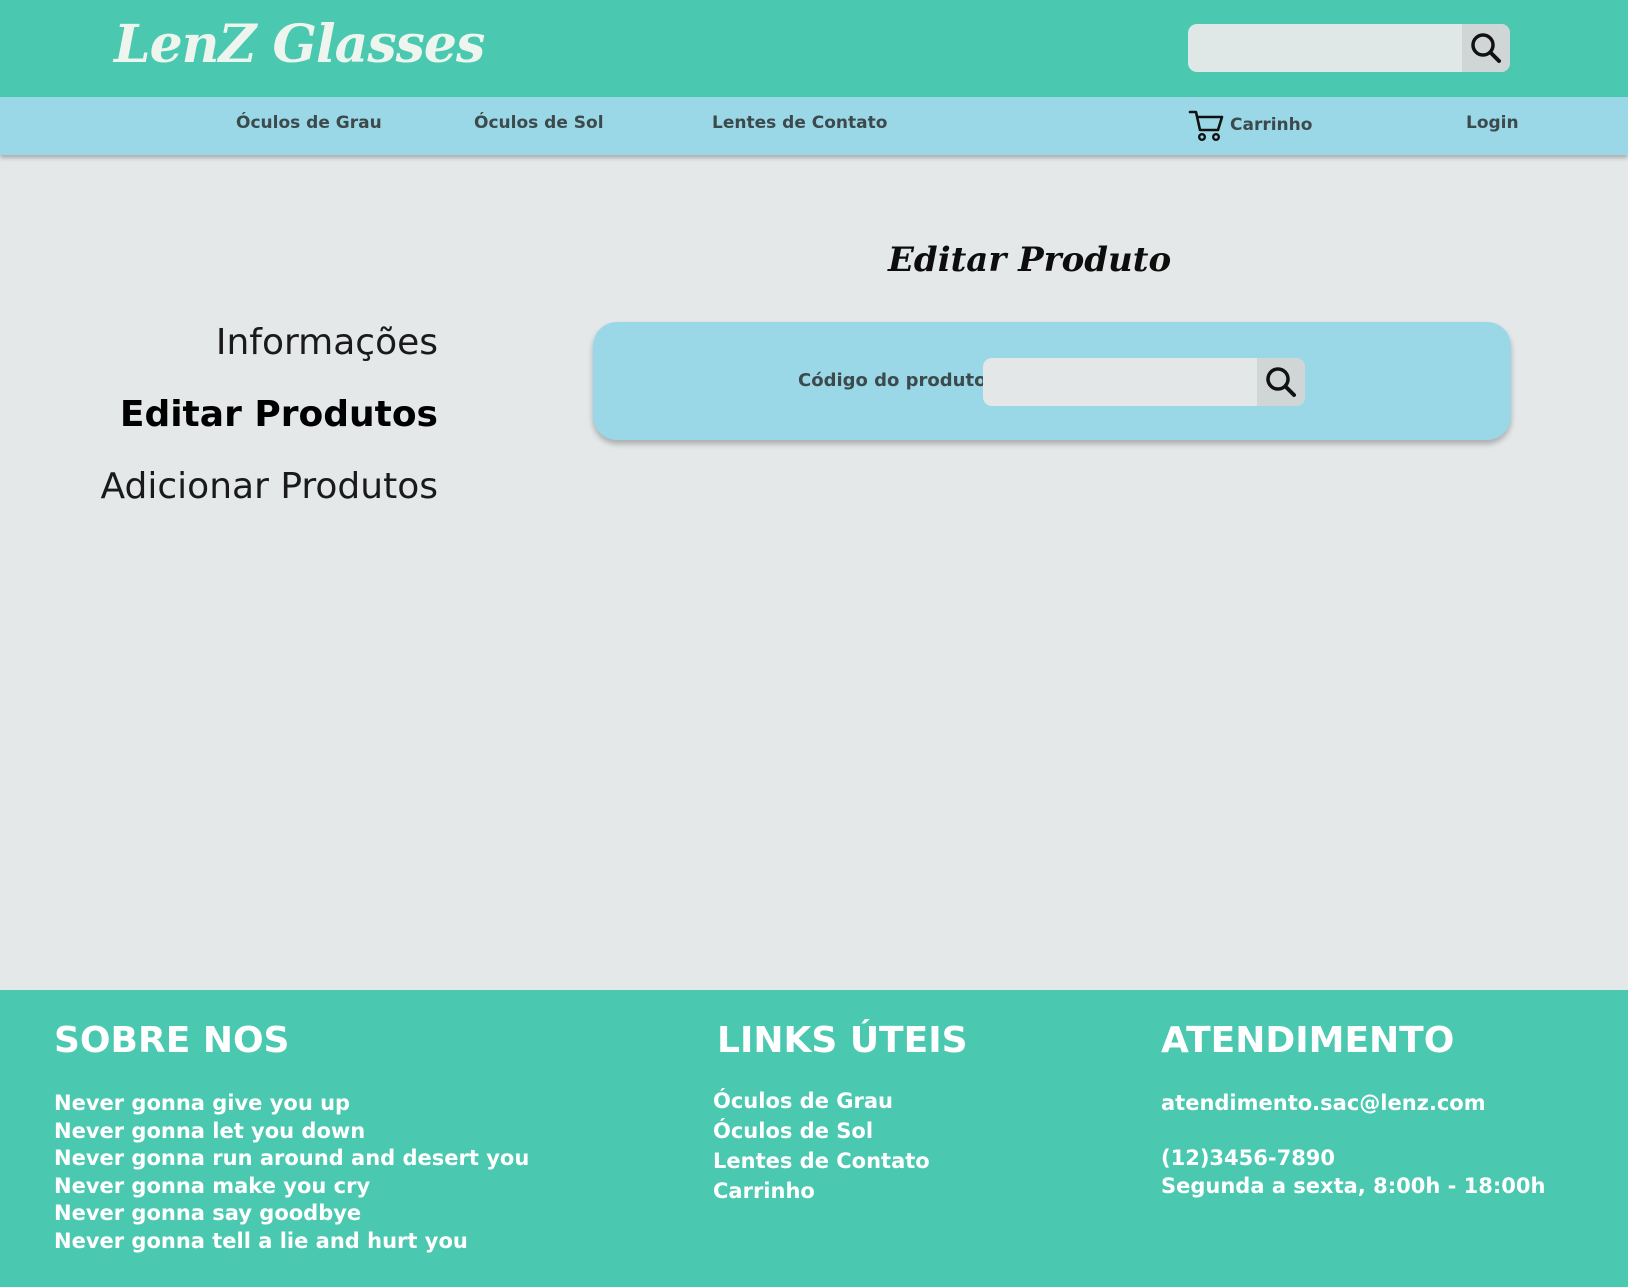 Image resolution: width=1628 pixels, height=1287 pixels. I want to click on footer-about-heading: SOBRE NOS, so click(172, 1040).